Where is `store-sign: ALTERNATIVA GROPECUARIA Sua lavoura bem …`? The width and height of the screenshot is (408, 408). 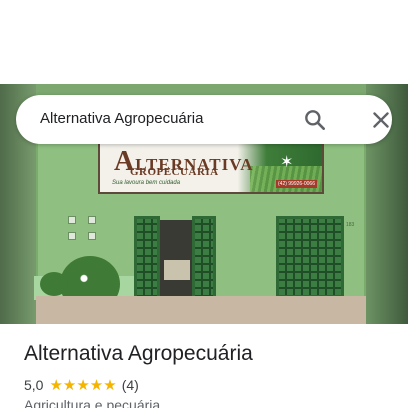 store-sign: ALTERNATIVA GROPECUARIA Sua lavoura bem … is located at coordinates (211, 168).